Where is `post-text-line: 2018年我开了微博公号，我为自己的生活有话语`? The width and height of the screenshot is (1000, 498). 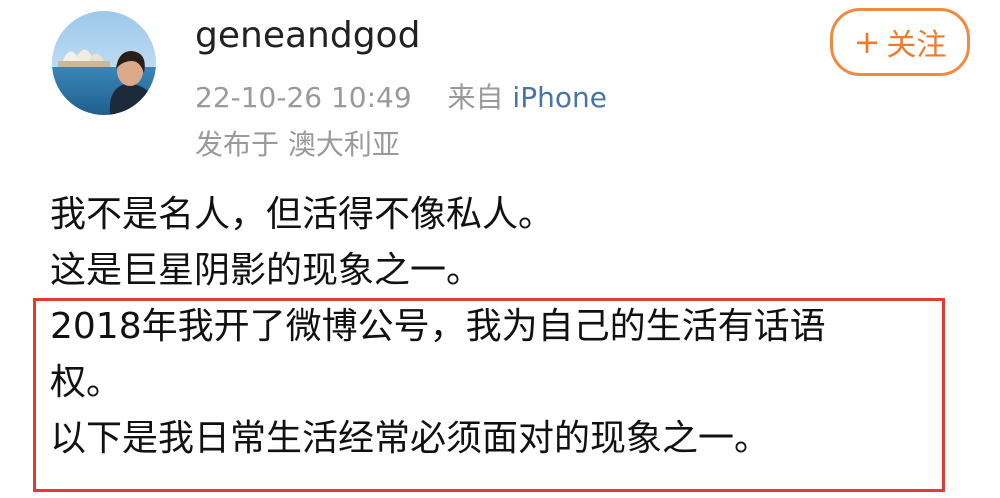
post-text-line: 2018年我开了微博公号，我为自己的生活有话语 is located at coordinates (438, 326).